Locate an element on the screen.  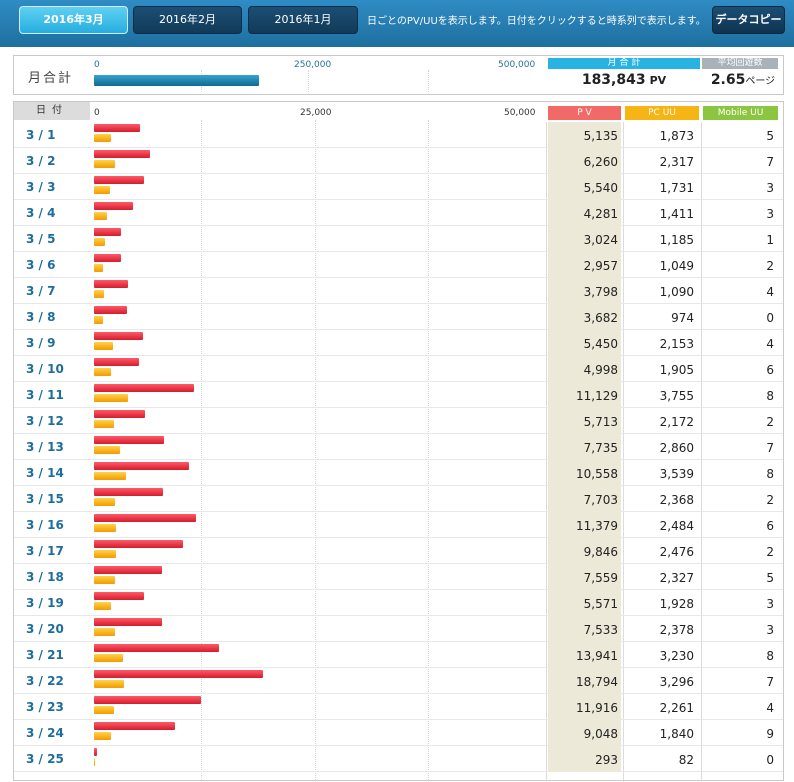
pc-uu-cell: 1,873 is located at coordinates (676, 136).